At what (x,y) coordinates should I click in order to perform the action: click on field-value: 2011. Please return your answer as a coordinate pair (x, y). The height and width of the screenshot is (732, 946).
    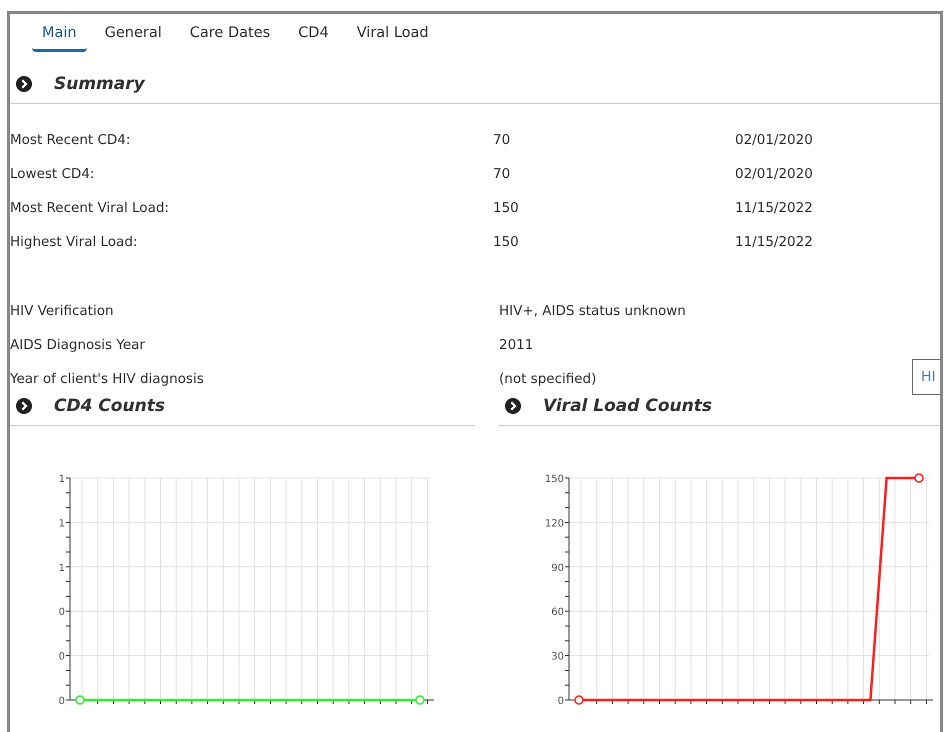
    Looking at the image, I should click on (516, 345).